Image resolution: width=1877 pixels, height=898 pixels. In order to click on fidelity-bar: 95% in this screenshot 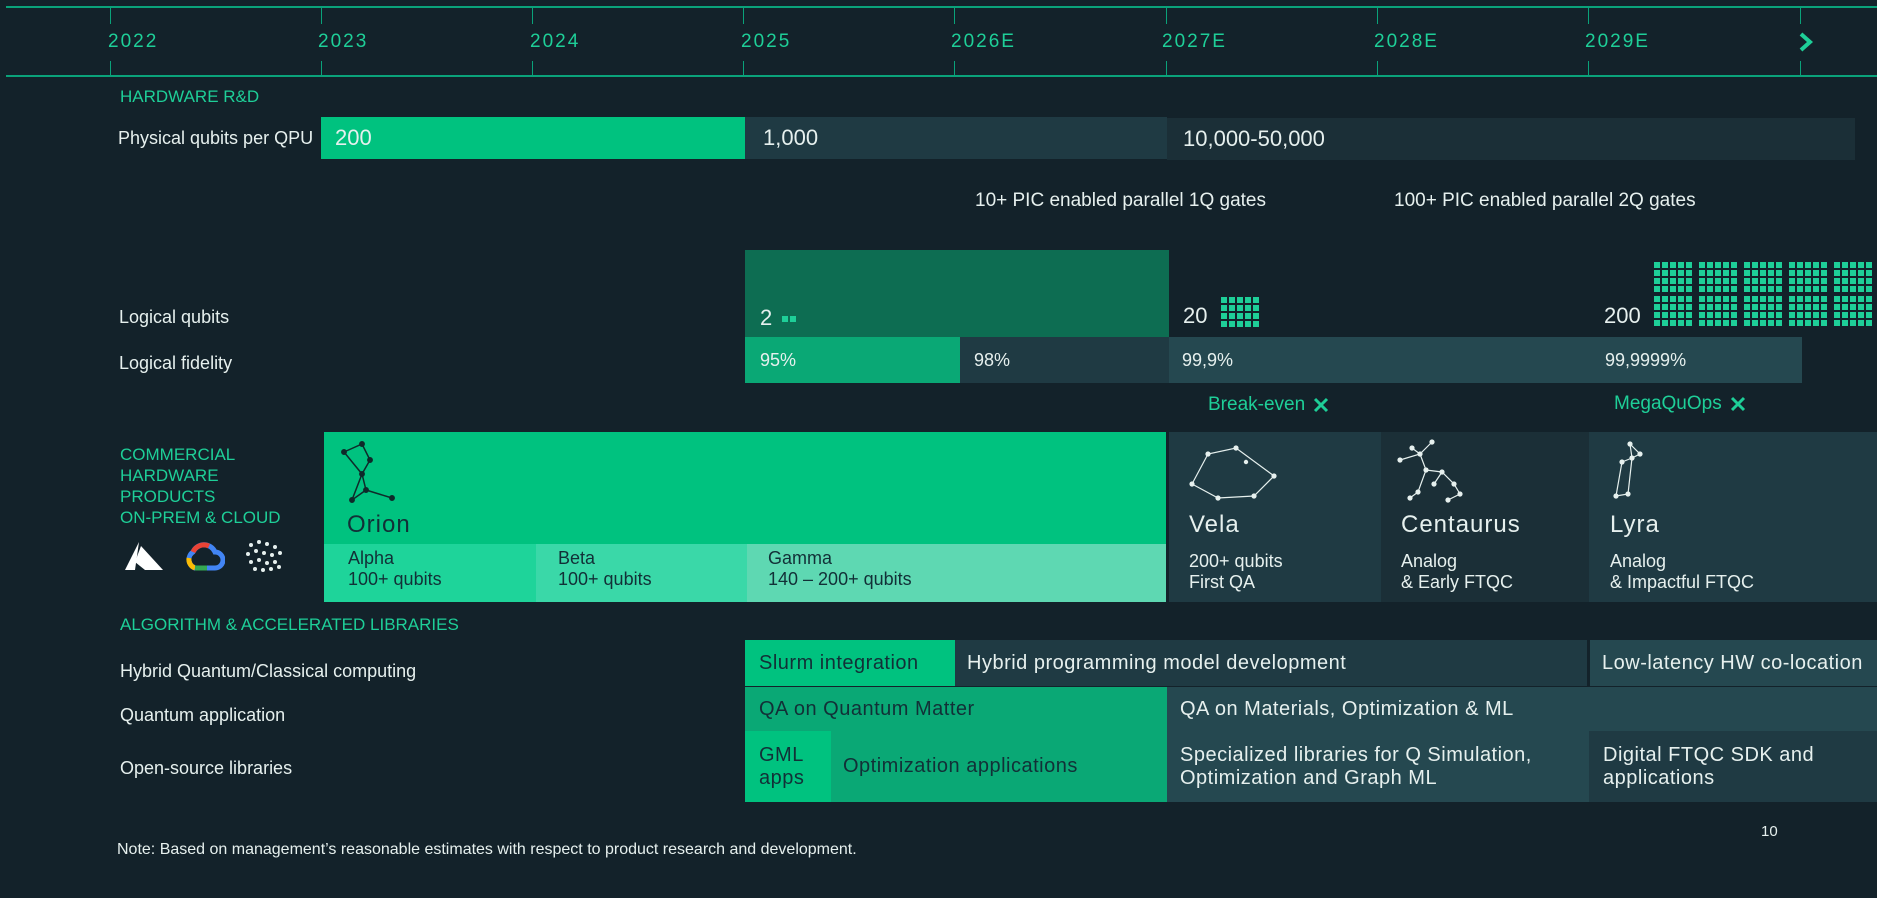, I will do `click(852, 360)`.